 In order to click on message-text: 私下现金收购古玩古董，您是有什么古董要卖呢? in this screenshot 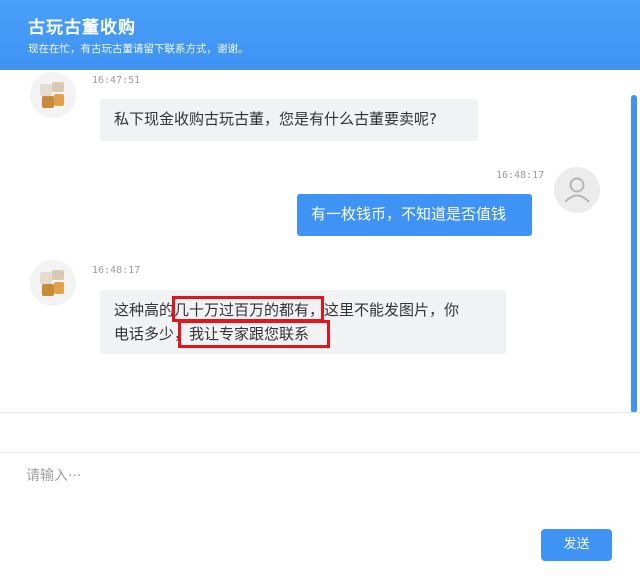, I will do `click(275, 119)`.